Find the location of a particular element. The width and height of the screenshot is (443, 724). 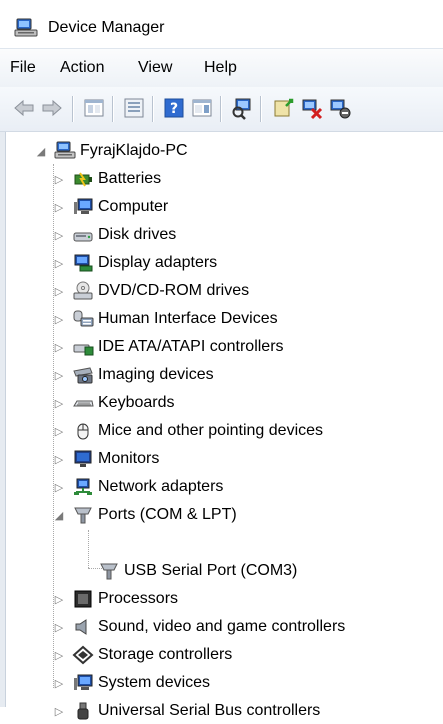

tree-item-sound-video-game: ▷ Sound, video and game controllers is located at coordinates (199, 627).